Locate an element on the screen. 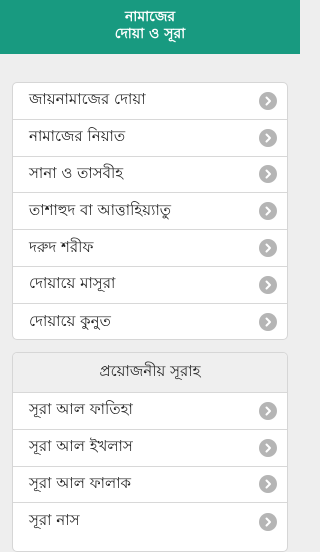 Image resolution: width=320 pixels, height=552 pixels. list-item-surah-falaq: সূরা আল ফালাক is located at coordinates (150, 485).